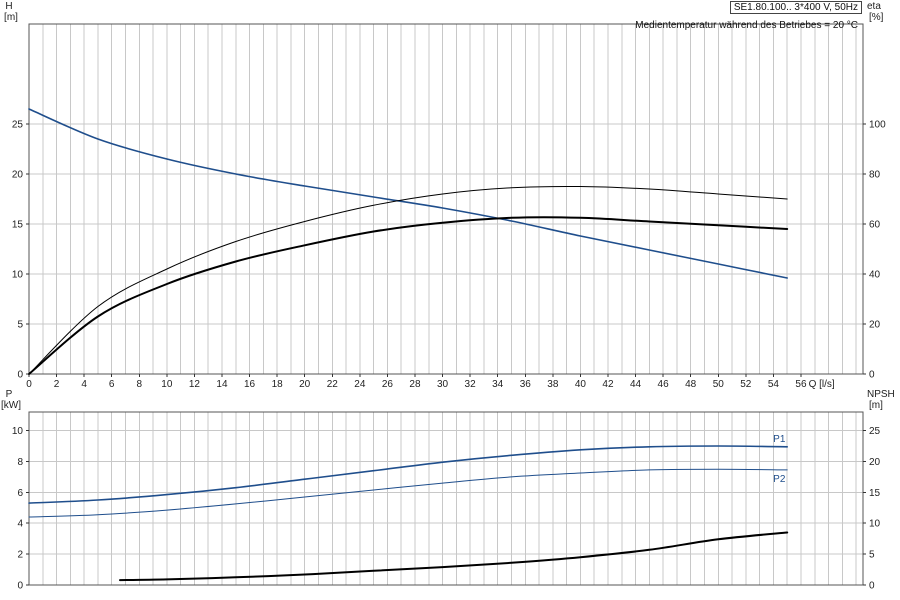  What do you see at coordinates (876, 17) in the screenshot?
I see `head-right-axis-unit: [%]` at bounding box center [876, 17].